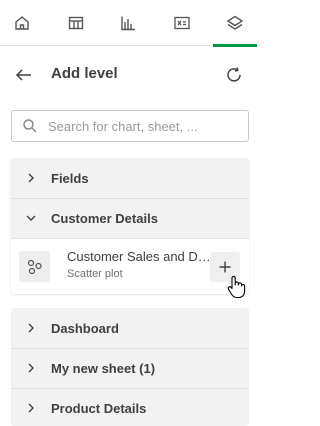 This screenshot has height=426, width=320. I want to click on chart-icon, so click(128, 23).